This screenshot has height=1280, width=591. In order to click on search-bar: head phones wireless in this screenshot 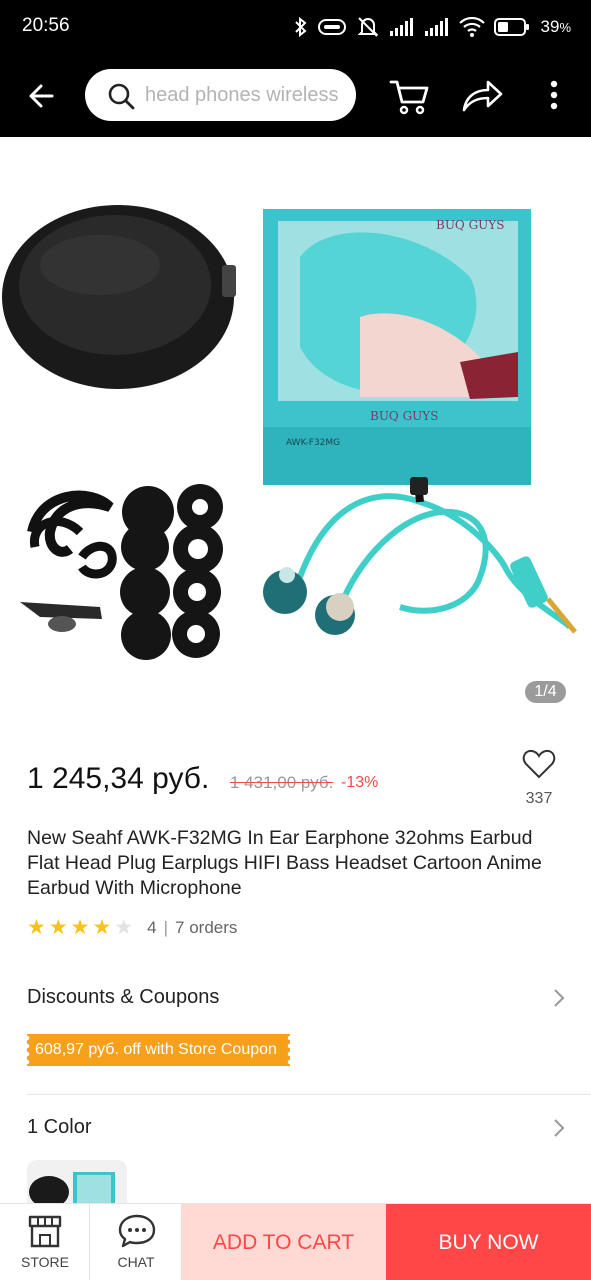, I will do `click(220, 95)`.